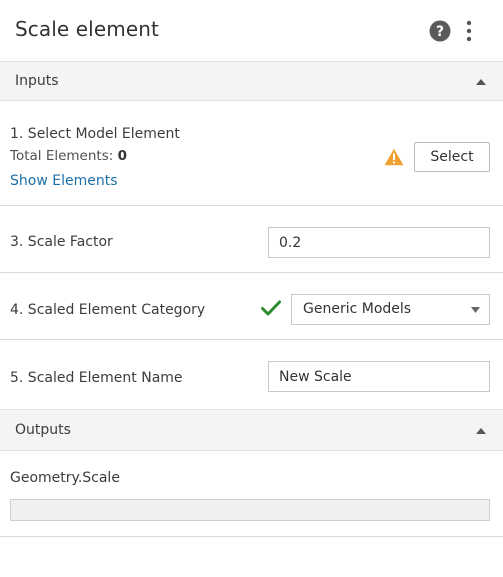  I want to click on help-icon: ?, so click(440, 31).